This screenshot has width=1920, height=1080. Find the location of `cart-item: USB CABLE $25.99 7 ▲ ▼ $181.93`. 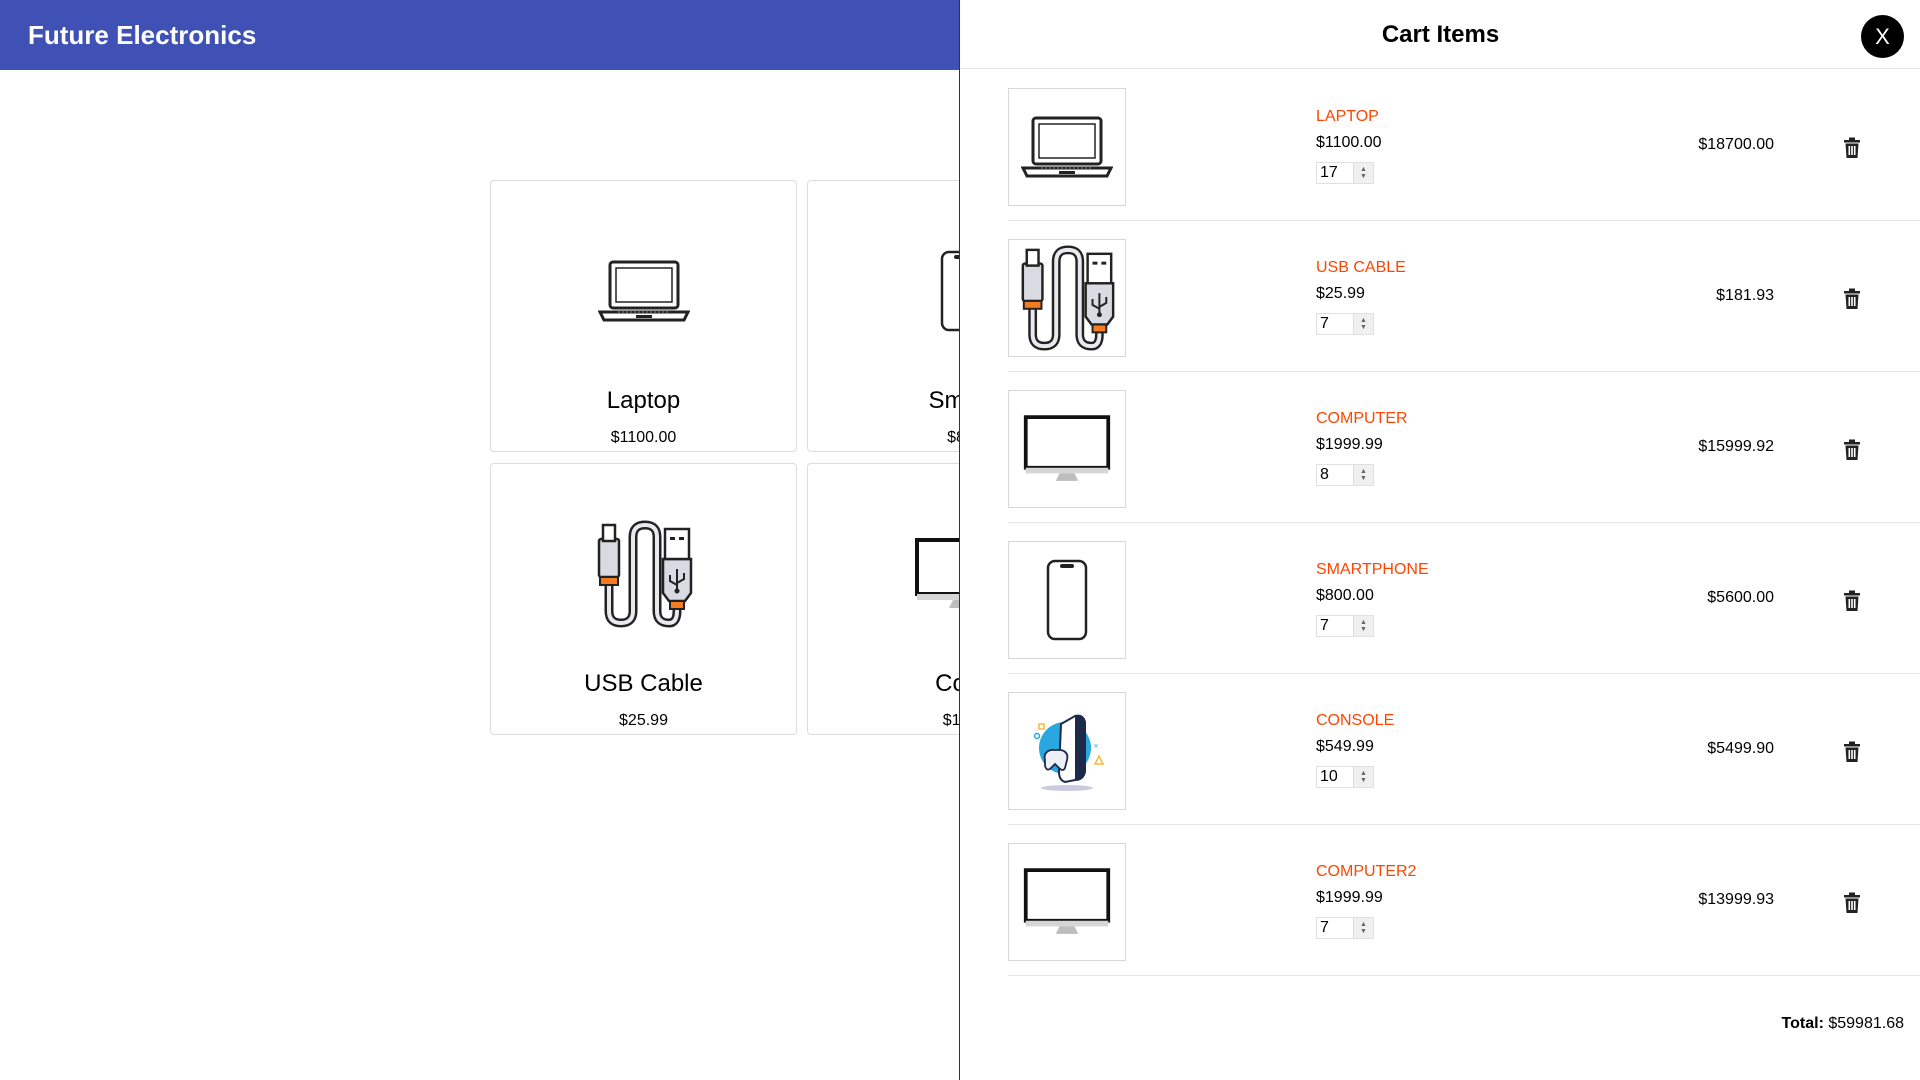

cart-item: USB CABLE $25.99 7 ▲ ▼ $181.93 is located at coordinates (1464, 296).